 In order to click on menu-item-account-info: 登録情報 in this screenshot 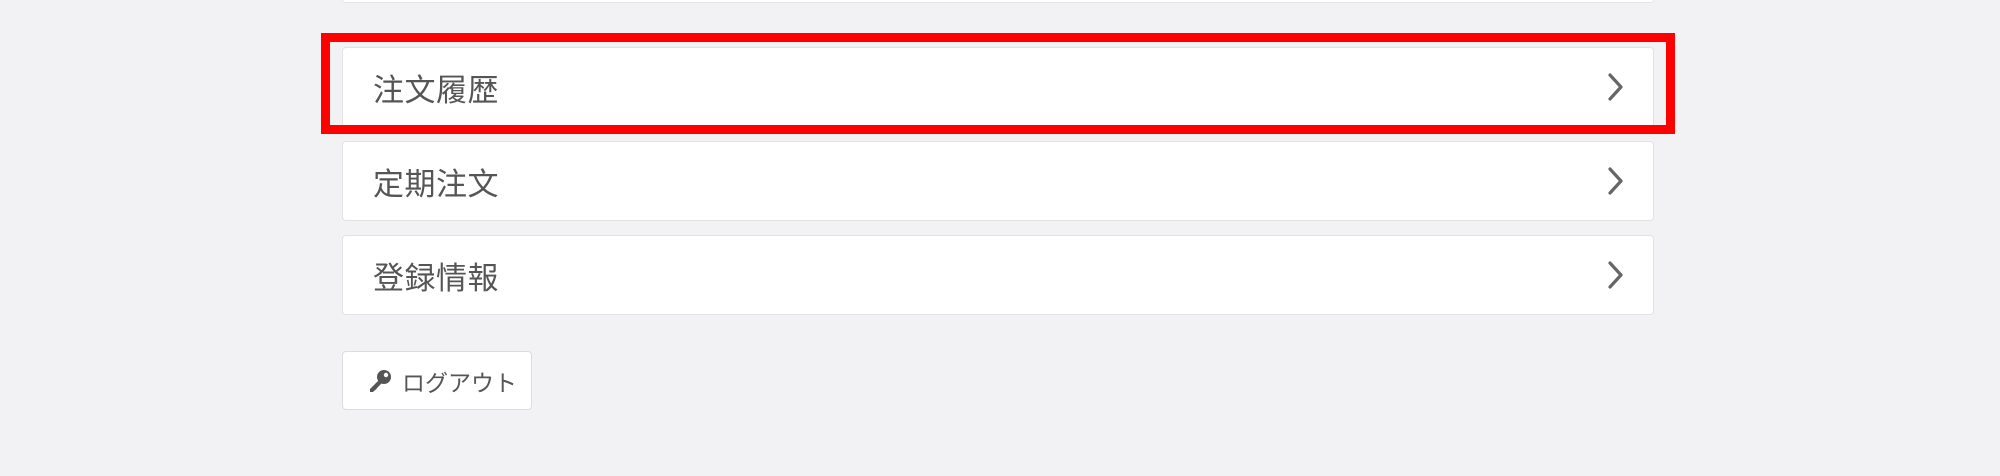, I will do `click(998, 275)`.